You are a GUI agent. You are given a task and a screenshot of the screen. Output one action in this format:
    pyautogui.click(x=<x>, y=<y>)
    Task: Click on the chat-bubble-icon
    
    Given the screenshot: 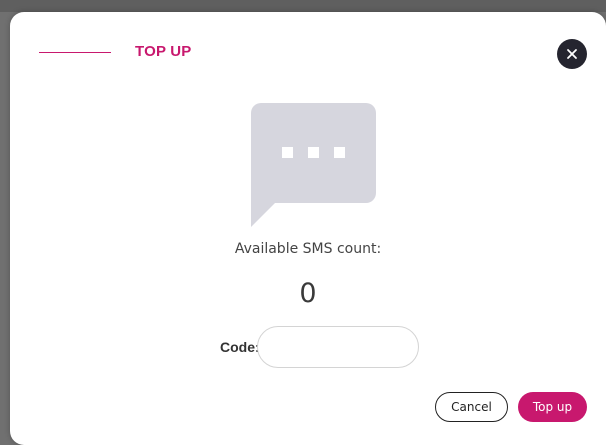 What is the action you would take?
    pyautogui.click(x=313, y=165)
    